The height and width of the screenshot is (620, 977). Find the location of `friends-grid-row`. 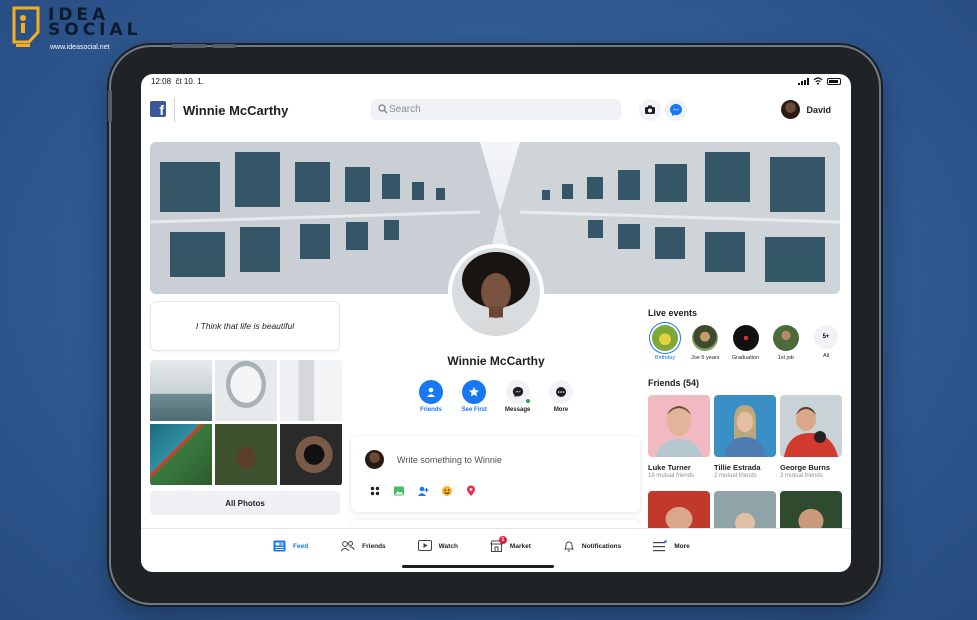

friends-grid-row is located at coordinates (745, 511).